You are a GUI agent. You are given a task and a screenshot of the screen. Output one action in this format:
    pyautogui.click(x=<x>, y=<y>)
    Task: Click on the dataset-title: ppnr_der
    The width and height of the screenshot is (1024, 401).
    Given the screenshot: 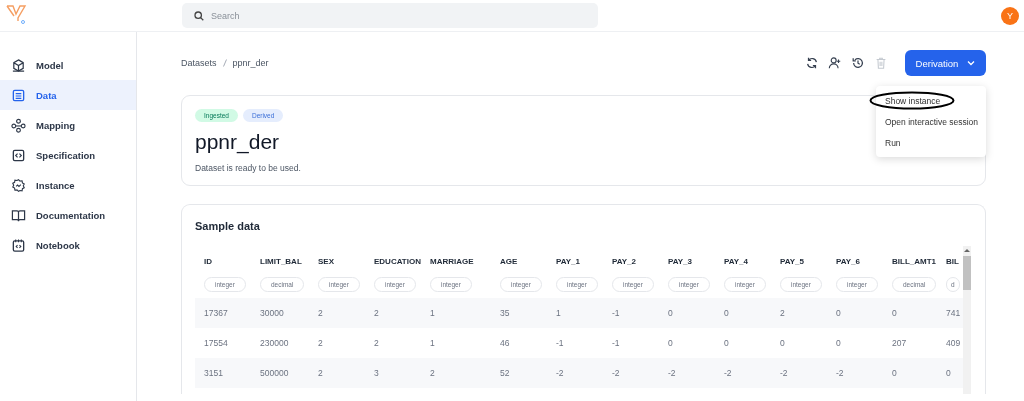 What is the action you would take?
    pyautogui.click(x=237, y=142)
    